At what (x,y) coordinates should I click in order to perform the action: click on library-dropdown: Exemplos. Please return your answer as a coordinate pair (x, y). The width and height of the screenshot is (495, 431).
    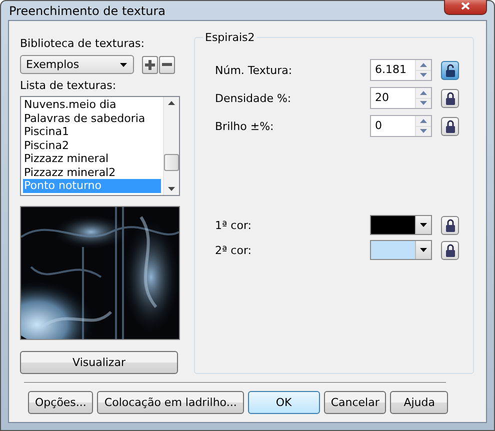
    Looking at the image, I should click on (77, 64).